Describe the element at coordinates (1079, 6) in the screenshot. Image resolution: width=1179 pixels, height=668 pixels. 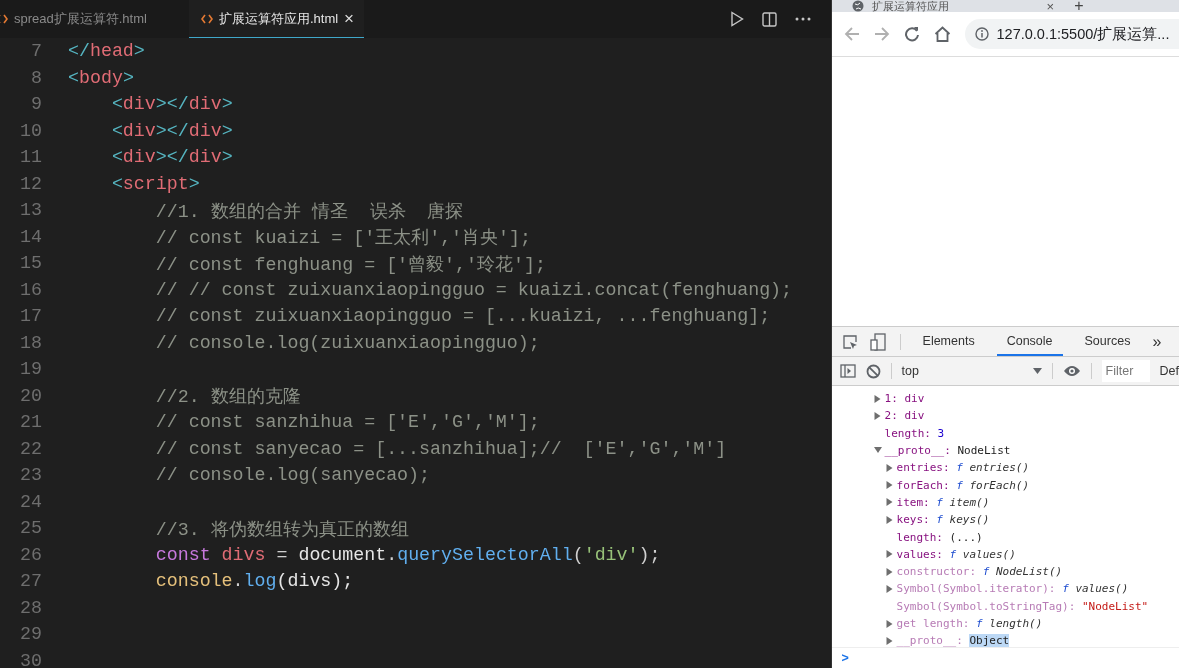
I see `new-tab-button: +` at that location.